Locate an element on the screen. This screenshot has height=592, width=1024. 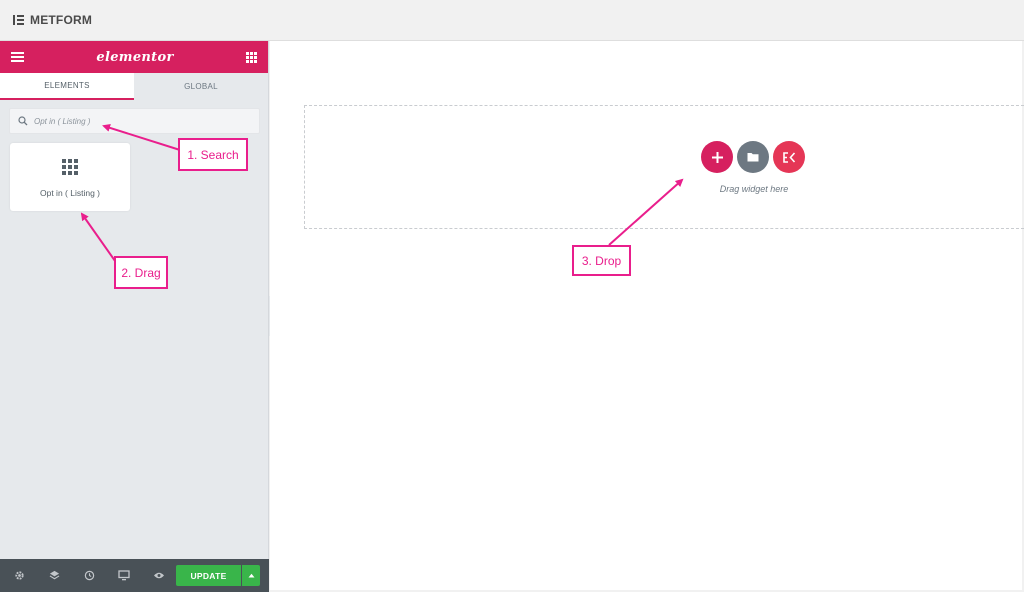
add-section-button is located at coordinates (717, 157).